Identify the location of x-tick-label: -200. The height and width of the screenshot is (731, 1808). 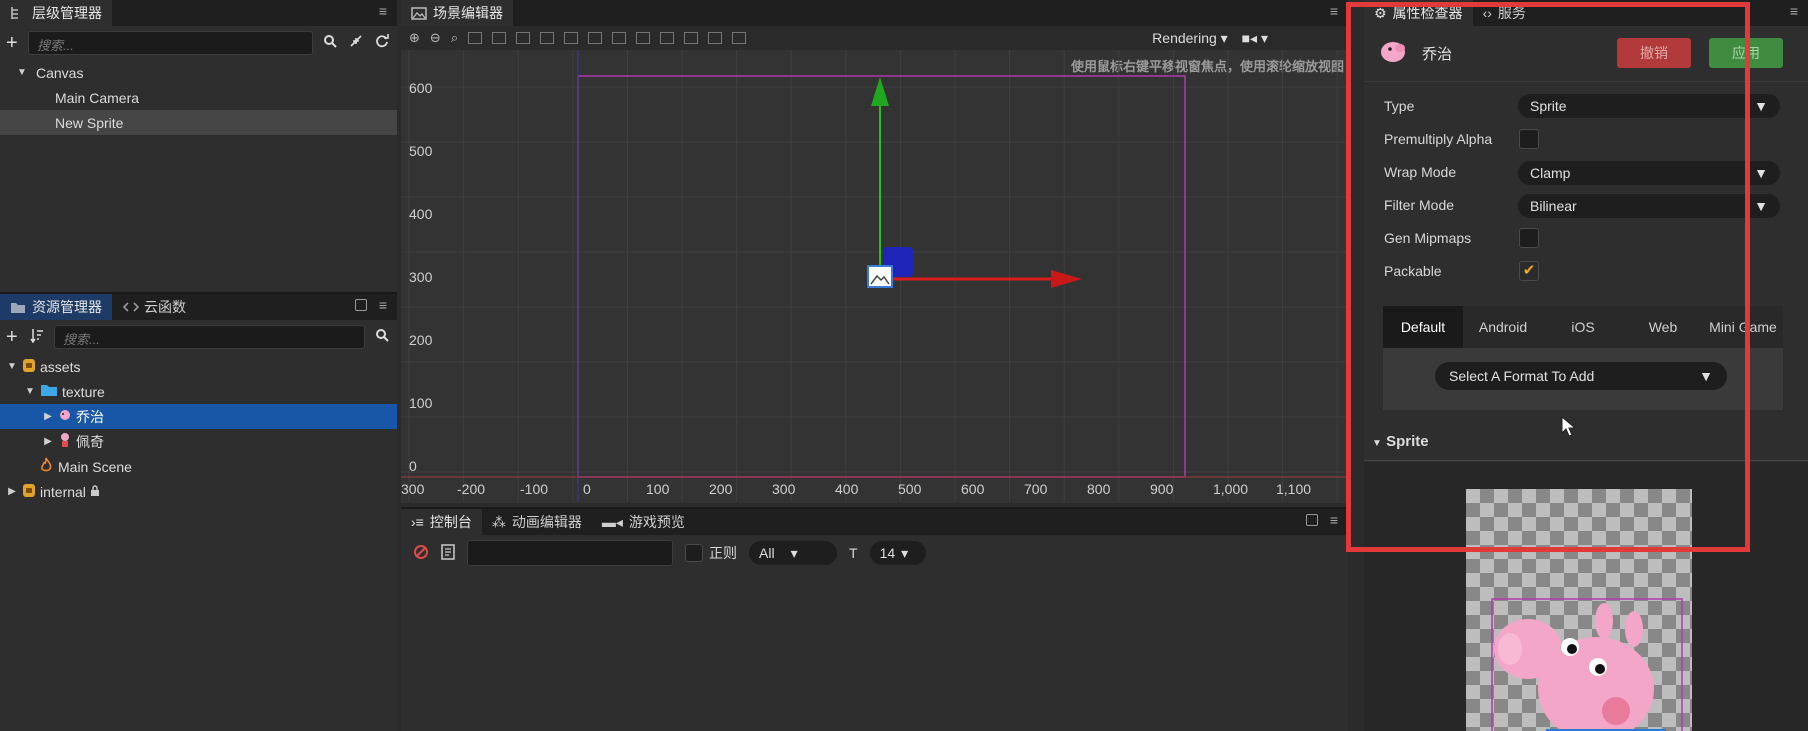
(471, 489).